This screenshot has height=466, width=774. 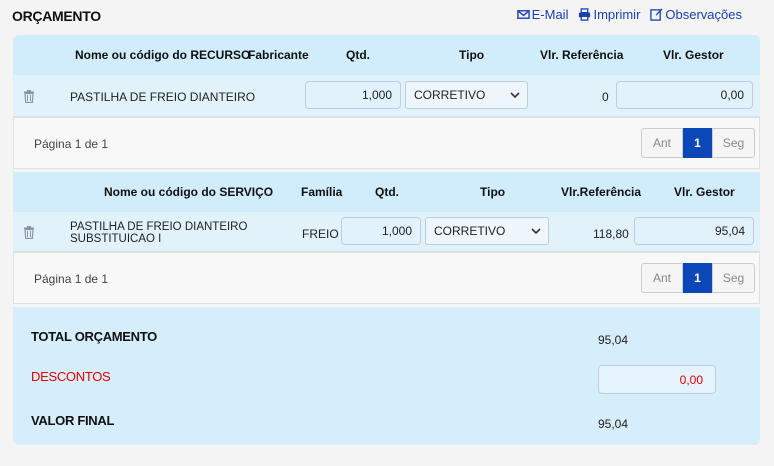 I want to click on discount-label: DESCONTOS, so click(x=71, y=376).